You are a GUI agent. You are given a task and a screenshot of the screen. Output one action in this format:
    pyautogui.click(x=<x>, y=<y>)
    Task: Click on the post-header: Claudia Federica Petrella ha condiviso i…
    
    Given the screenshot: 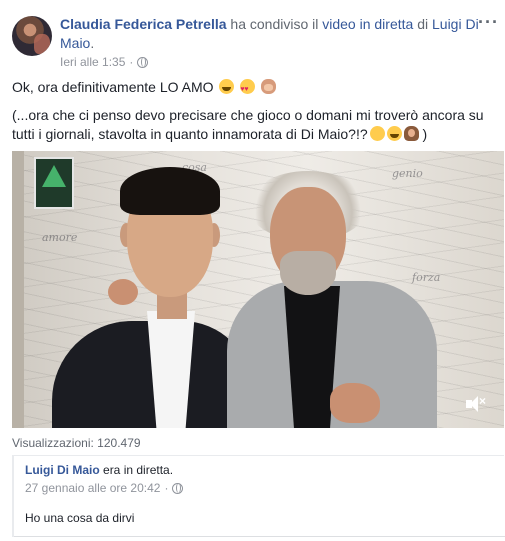 What is the action you would take?
    pyautogui.click(x=270, y=34)
    